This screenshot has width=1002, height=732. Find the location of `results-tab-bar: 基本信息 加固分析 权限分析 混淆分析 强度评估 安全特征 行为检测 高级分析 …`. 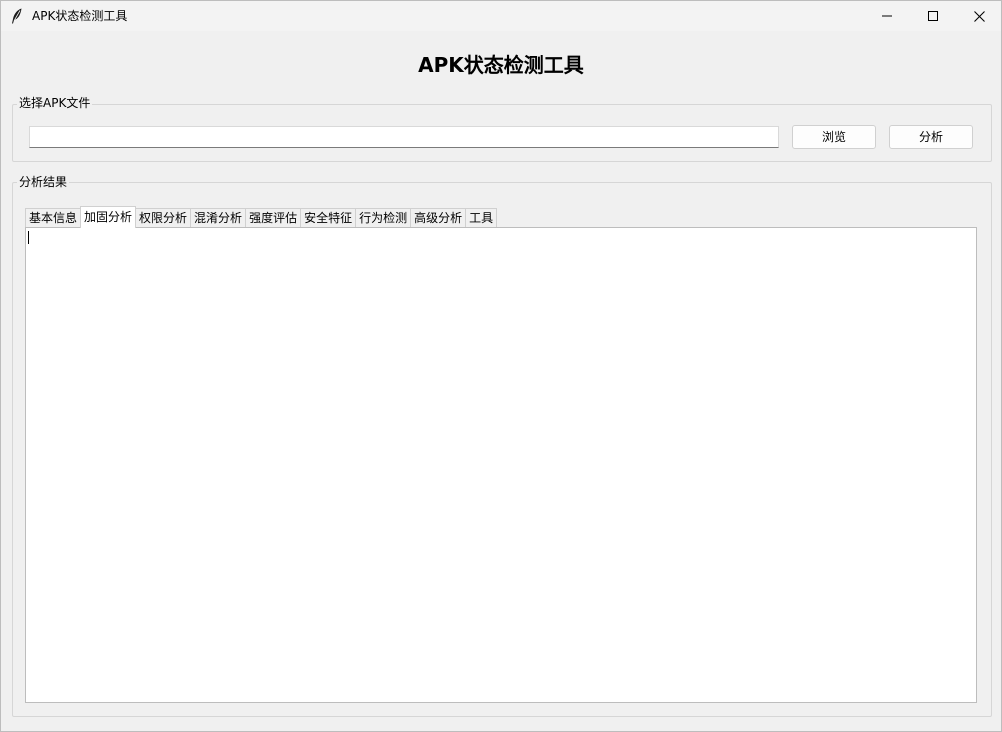

results-tab-bar: 基本信息 加固分析 权限分析 混淆分析 强度评估 安全特征 行为检测 高级分析 … is located at coordinates (261, 217).